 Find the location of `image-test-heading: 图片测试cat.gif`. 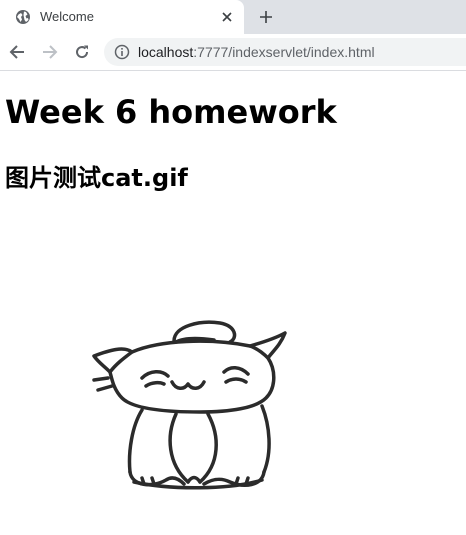

image-test-heading: 图片测试cat.gif is located at coordinates (96, 178).